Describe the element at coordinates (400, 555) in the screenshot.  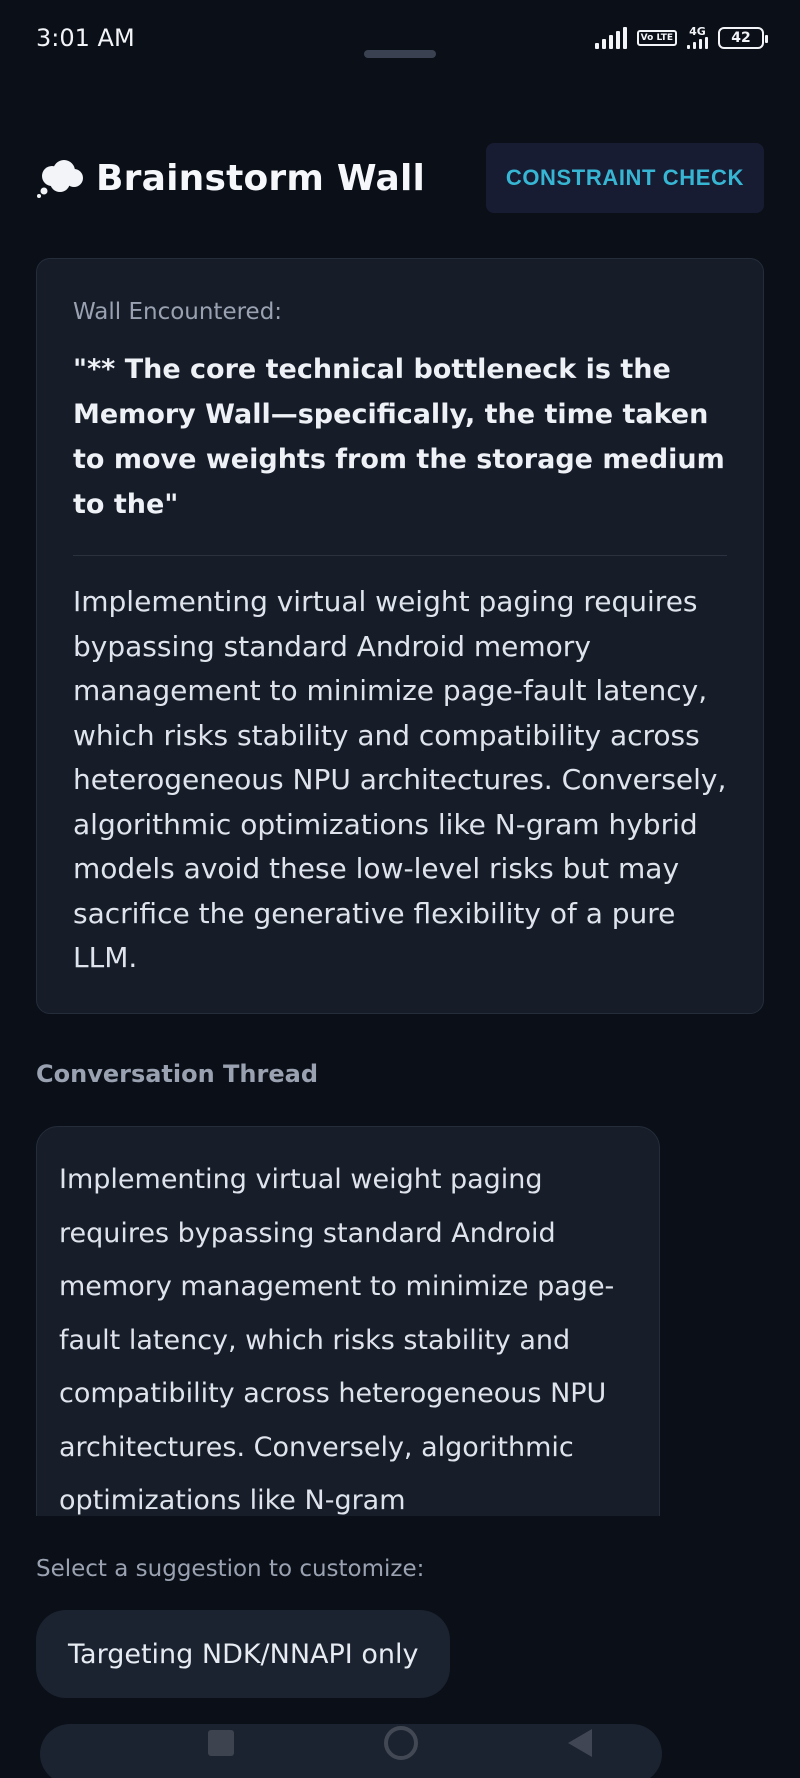
I see `wall-divider` at that location.